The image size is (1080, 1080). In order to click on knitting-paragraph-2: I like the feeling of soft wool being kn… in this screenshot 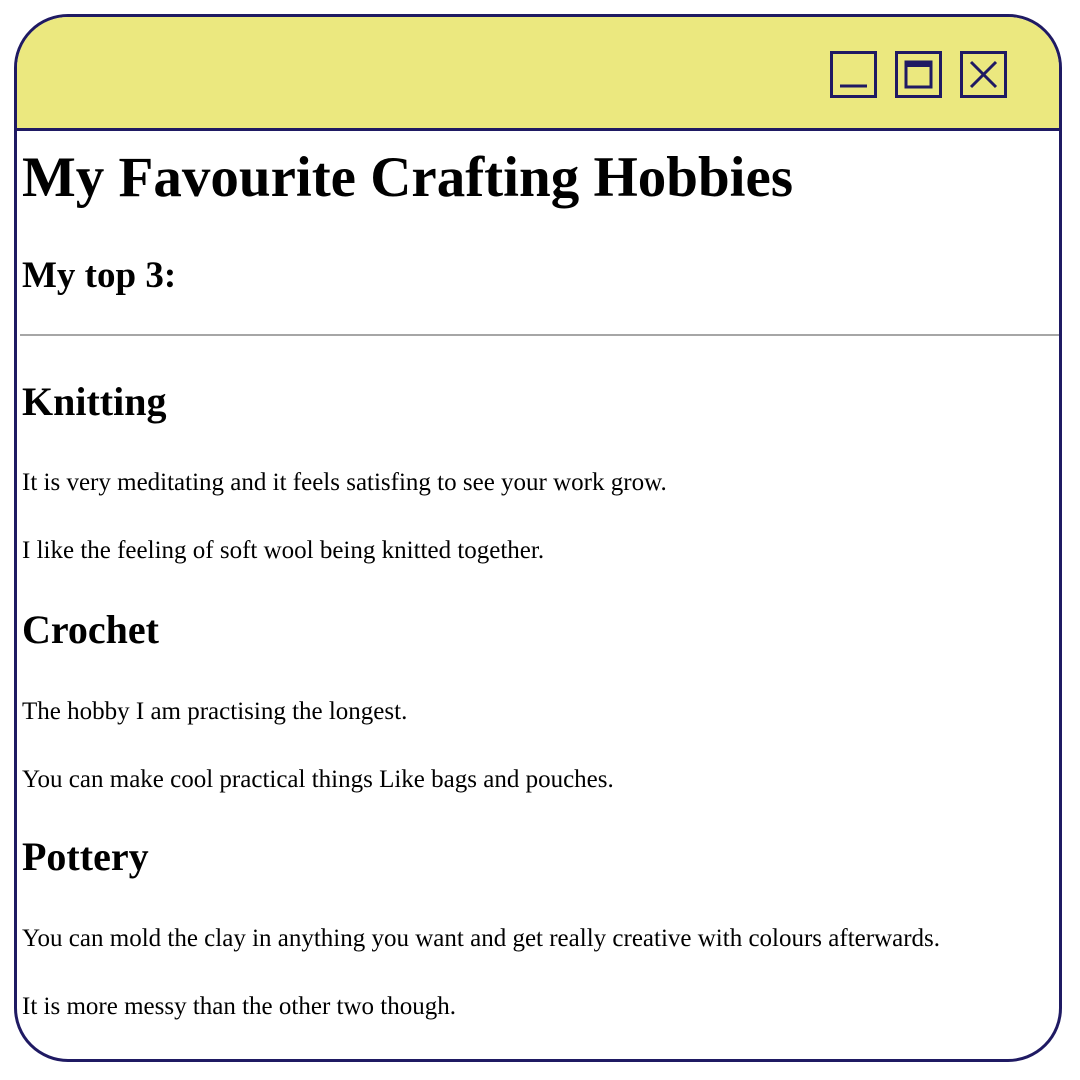, I will do `click(283, 550)`.